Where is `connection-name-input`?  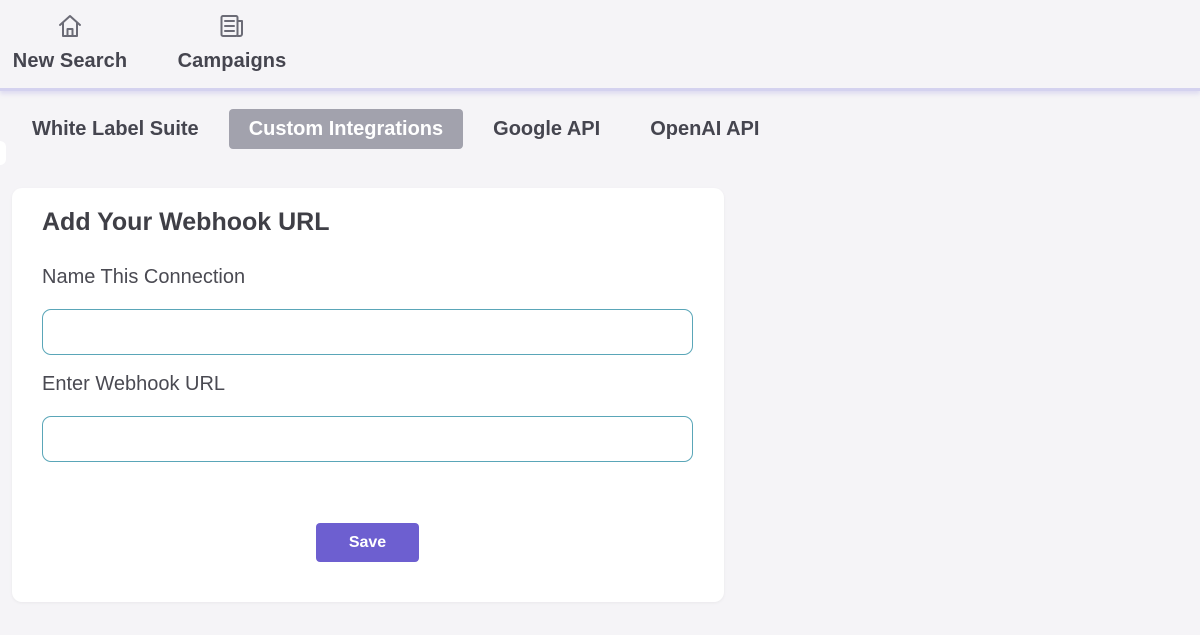 connection-name-input is located at coordinates (367, 332).